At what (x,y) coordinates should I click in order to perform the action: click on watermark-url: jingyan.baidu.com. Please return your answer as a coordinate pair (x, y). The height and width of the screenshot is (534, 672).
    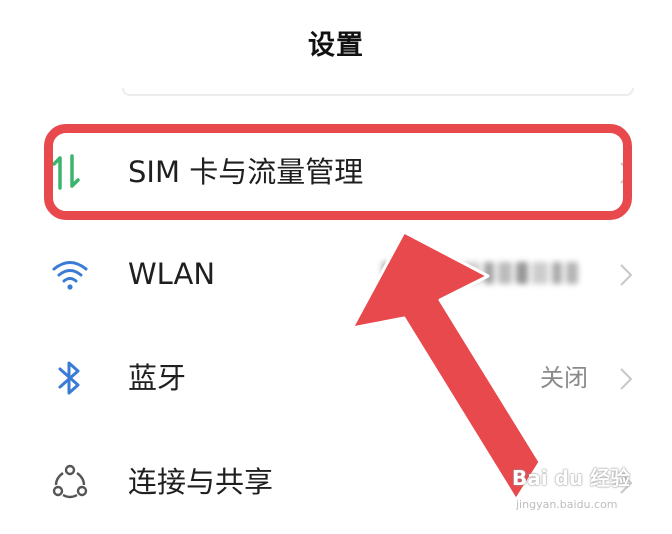
    Looking at the image, I should click on (567, 504).